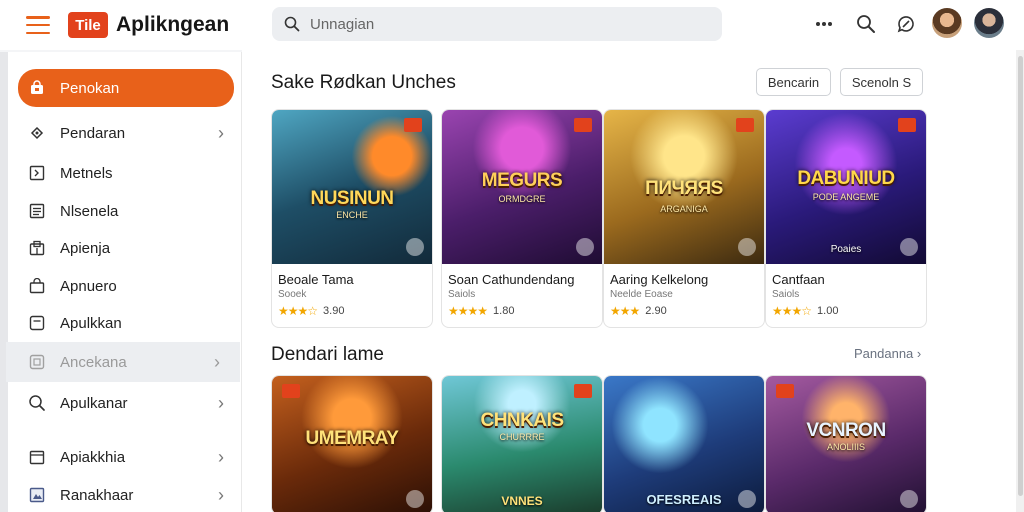 This screenshot has width=1024, height=512. I want to click on list-icon, so click(37, 211).